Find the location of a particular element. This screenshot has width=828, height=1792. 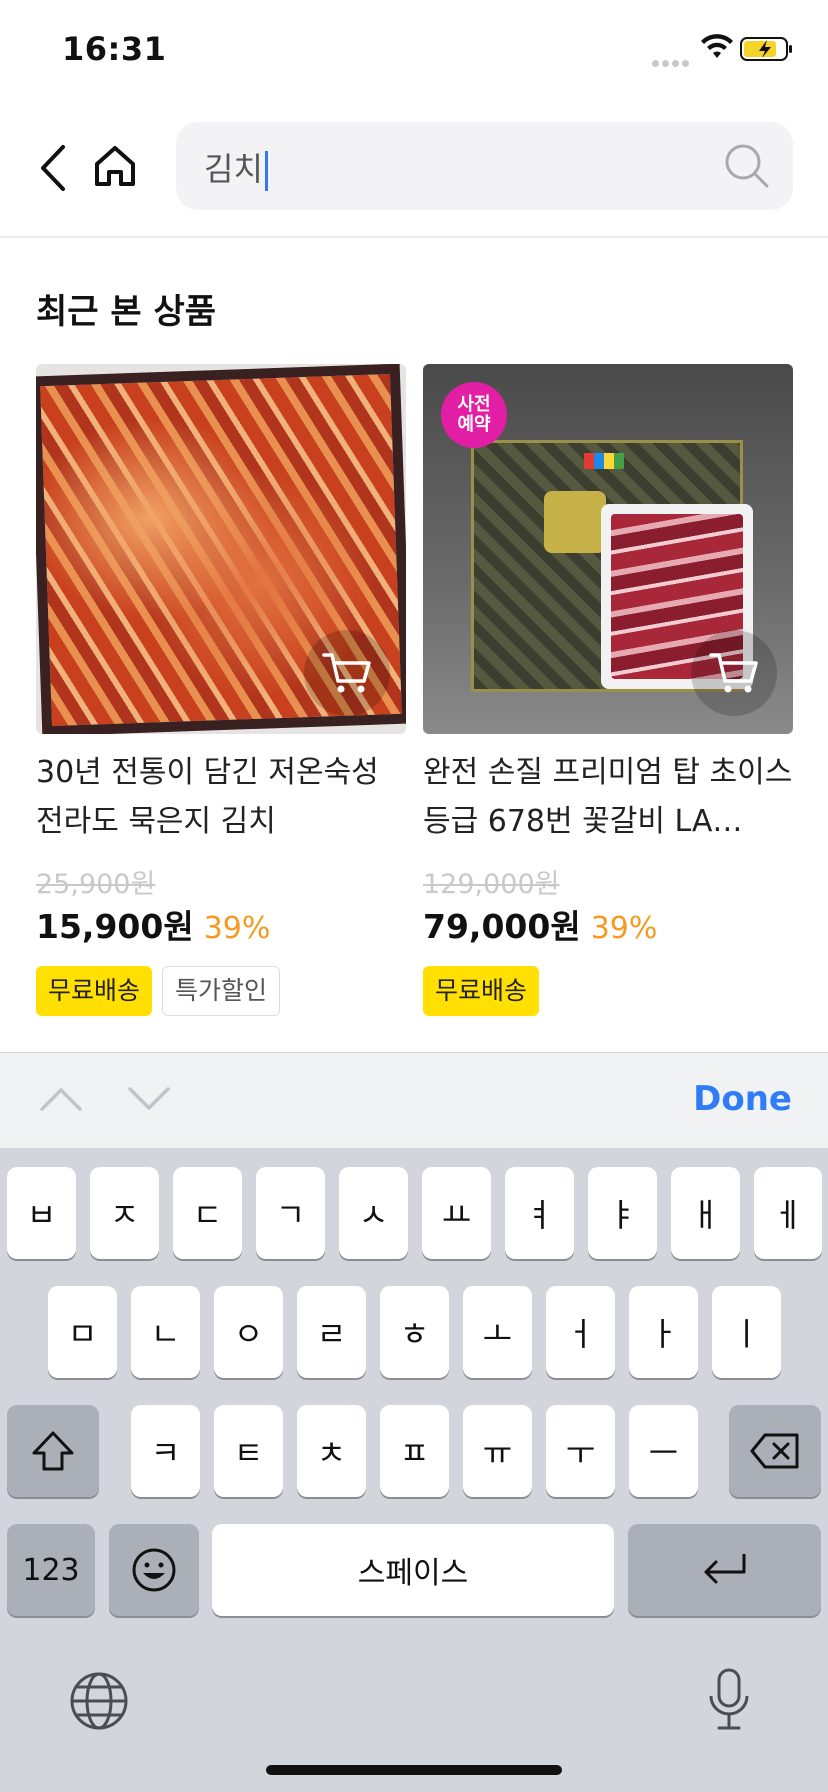

dictation-button is located at coordinates (729, 1703).